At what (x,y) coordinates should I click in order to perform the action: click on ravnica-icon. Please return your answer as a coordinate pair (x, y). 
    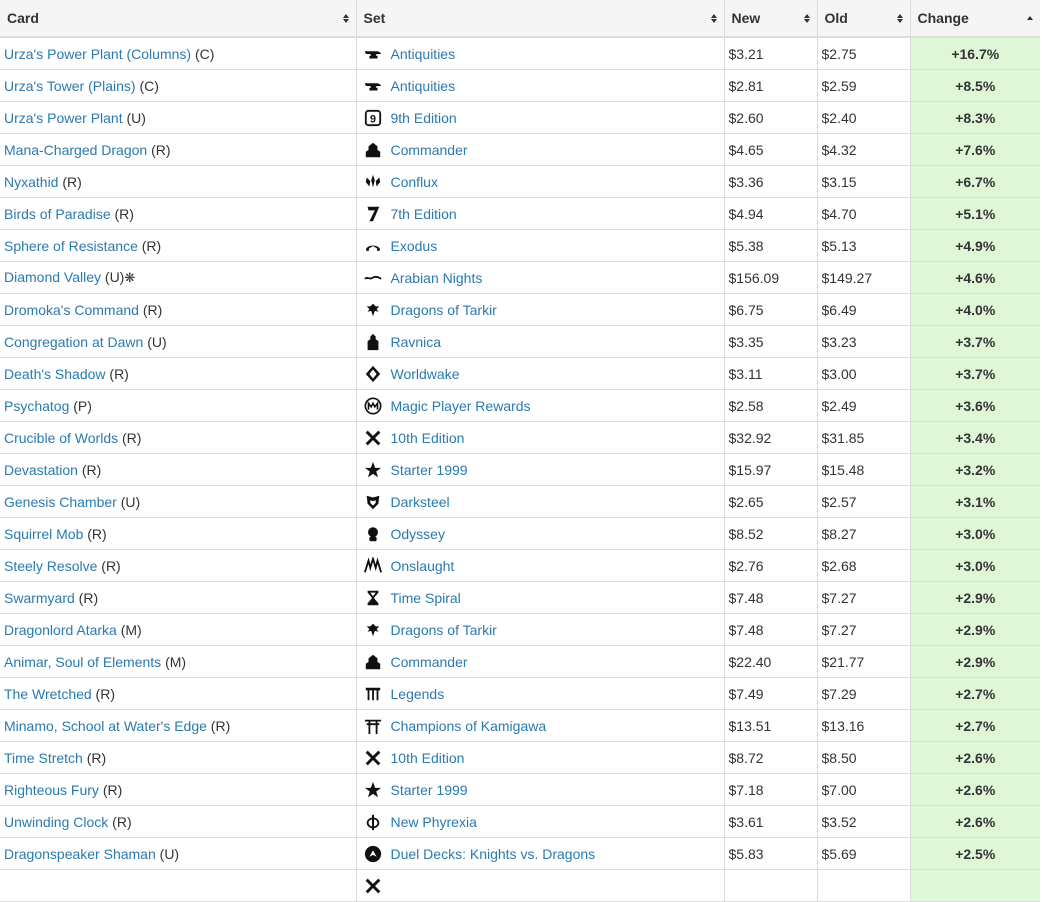
    Looking at the image, I should click on (373, 342).